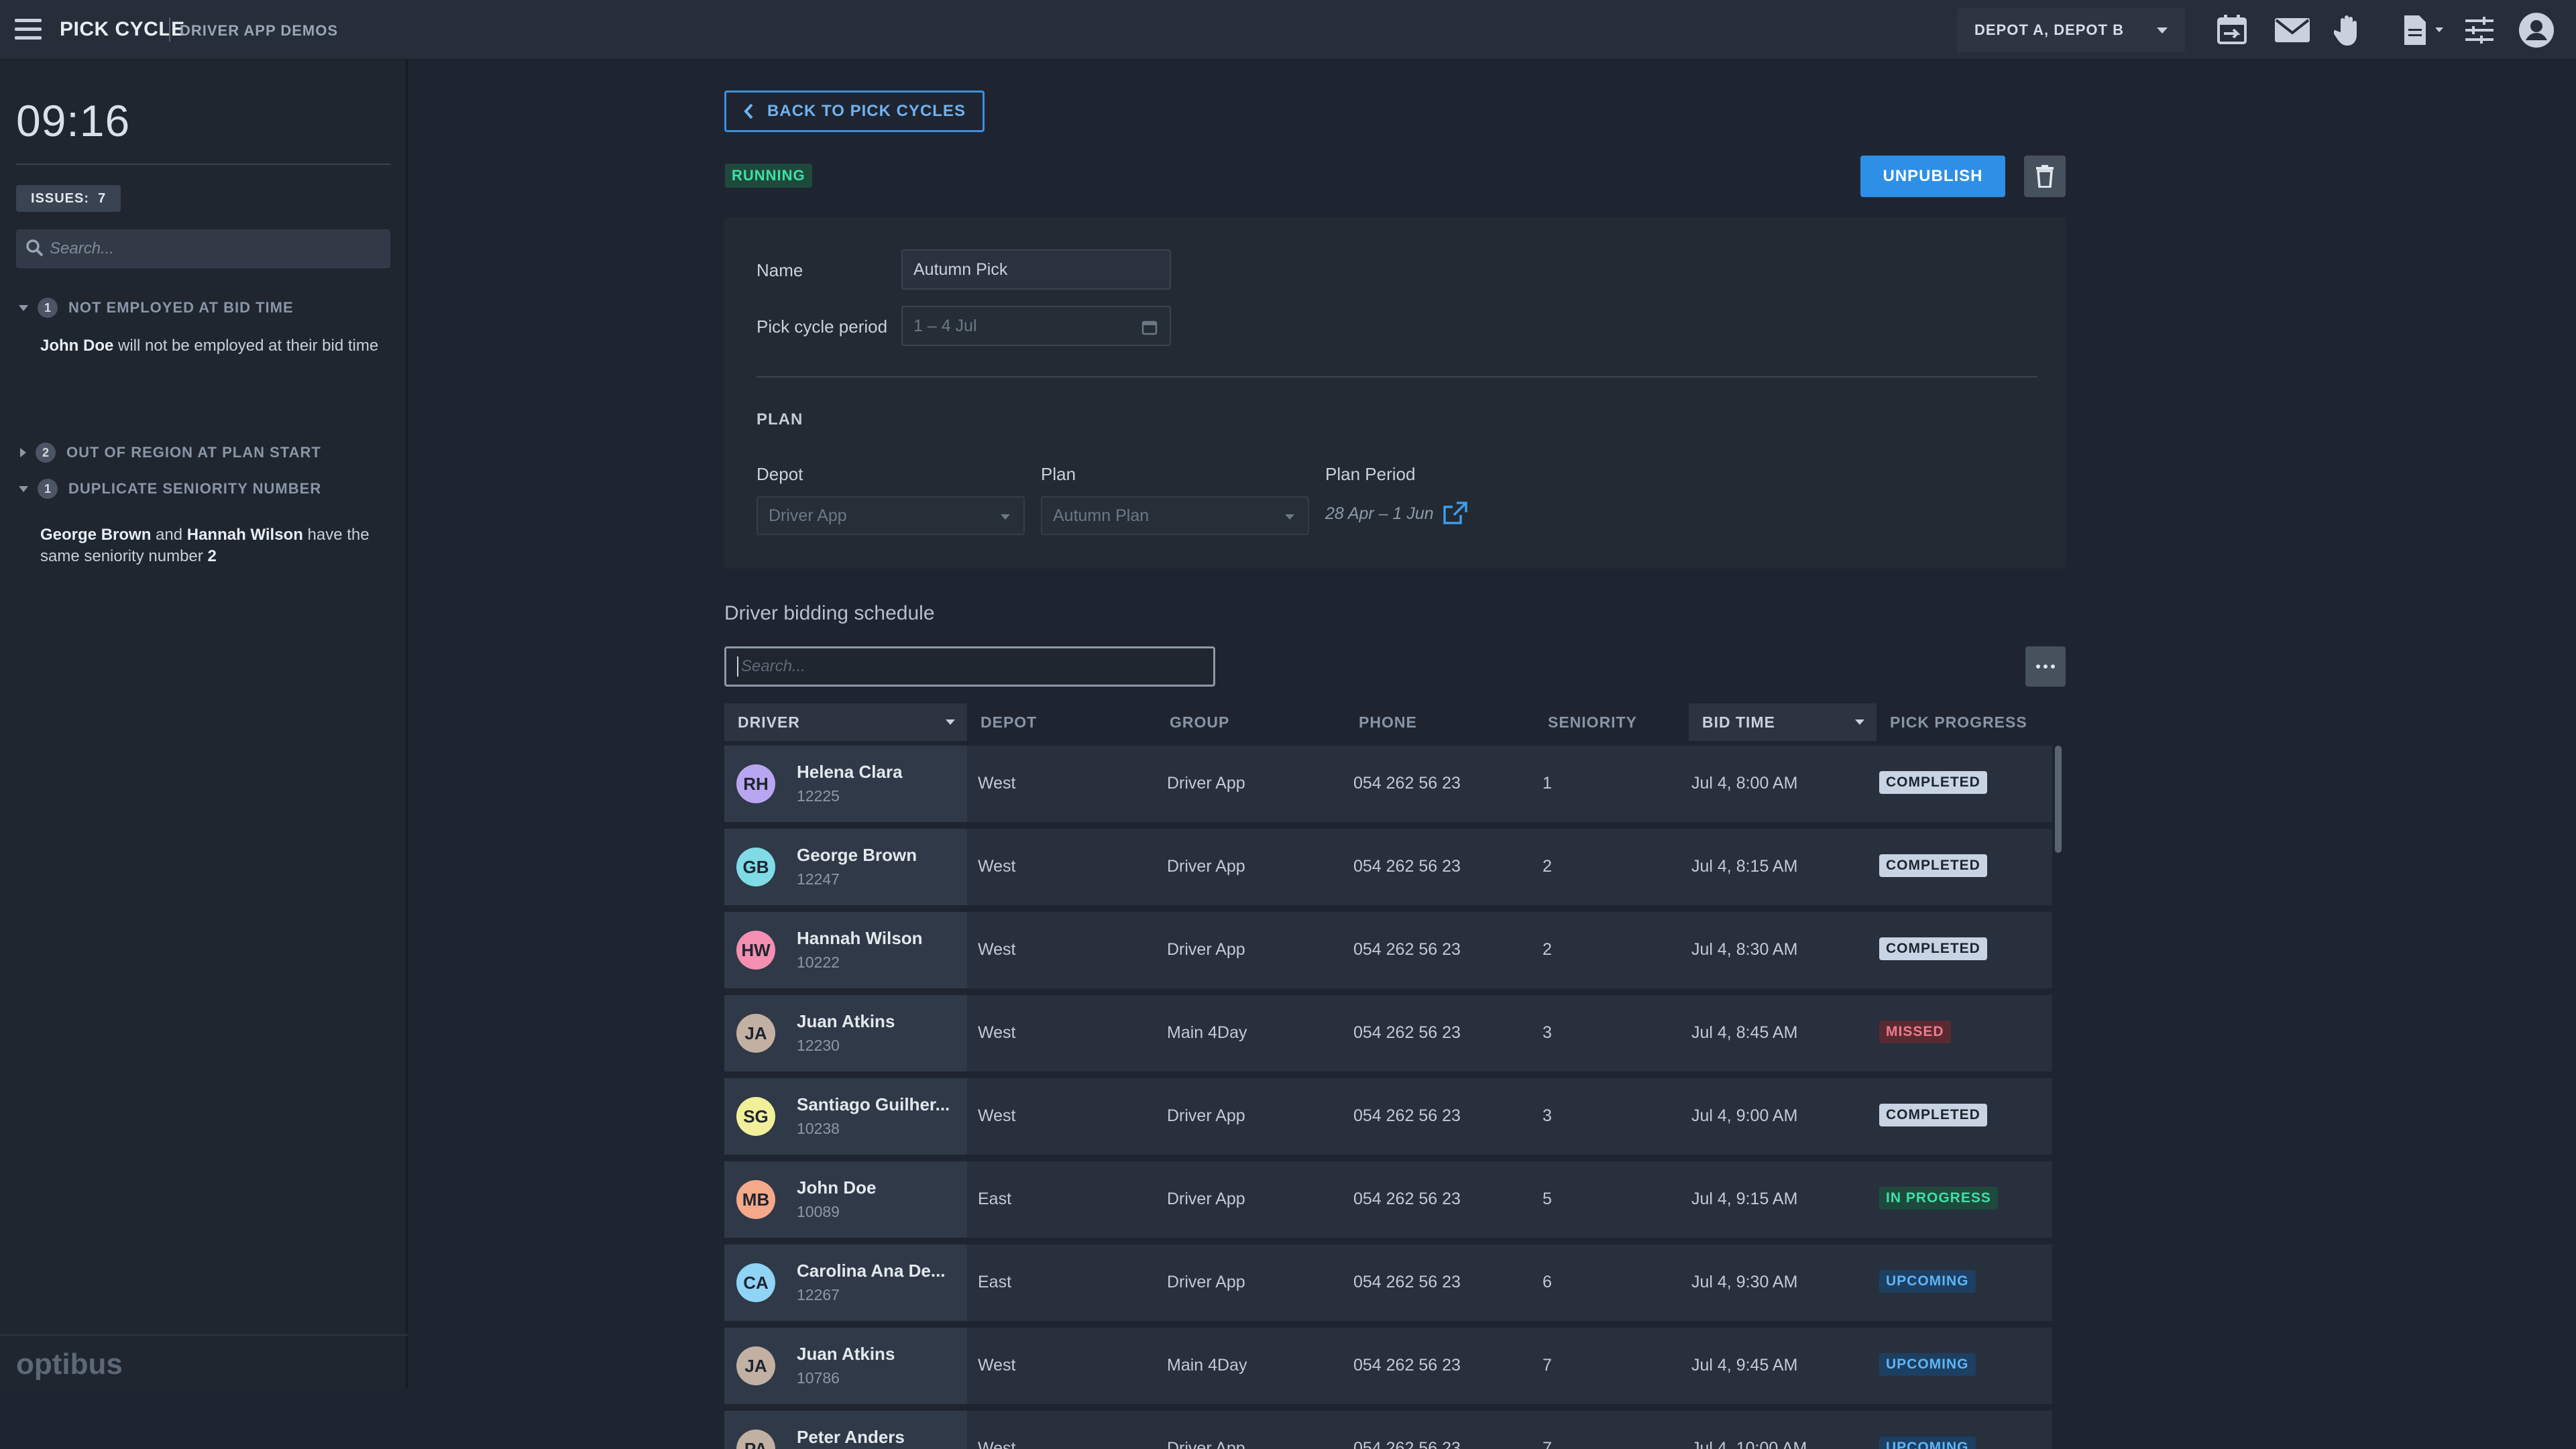  I want to click on driver-cell: MBJohn Doe10089, so click(845, 1200).